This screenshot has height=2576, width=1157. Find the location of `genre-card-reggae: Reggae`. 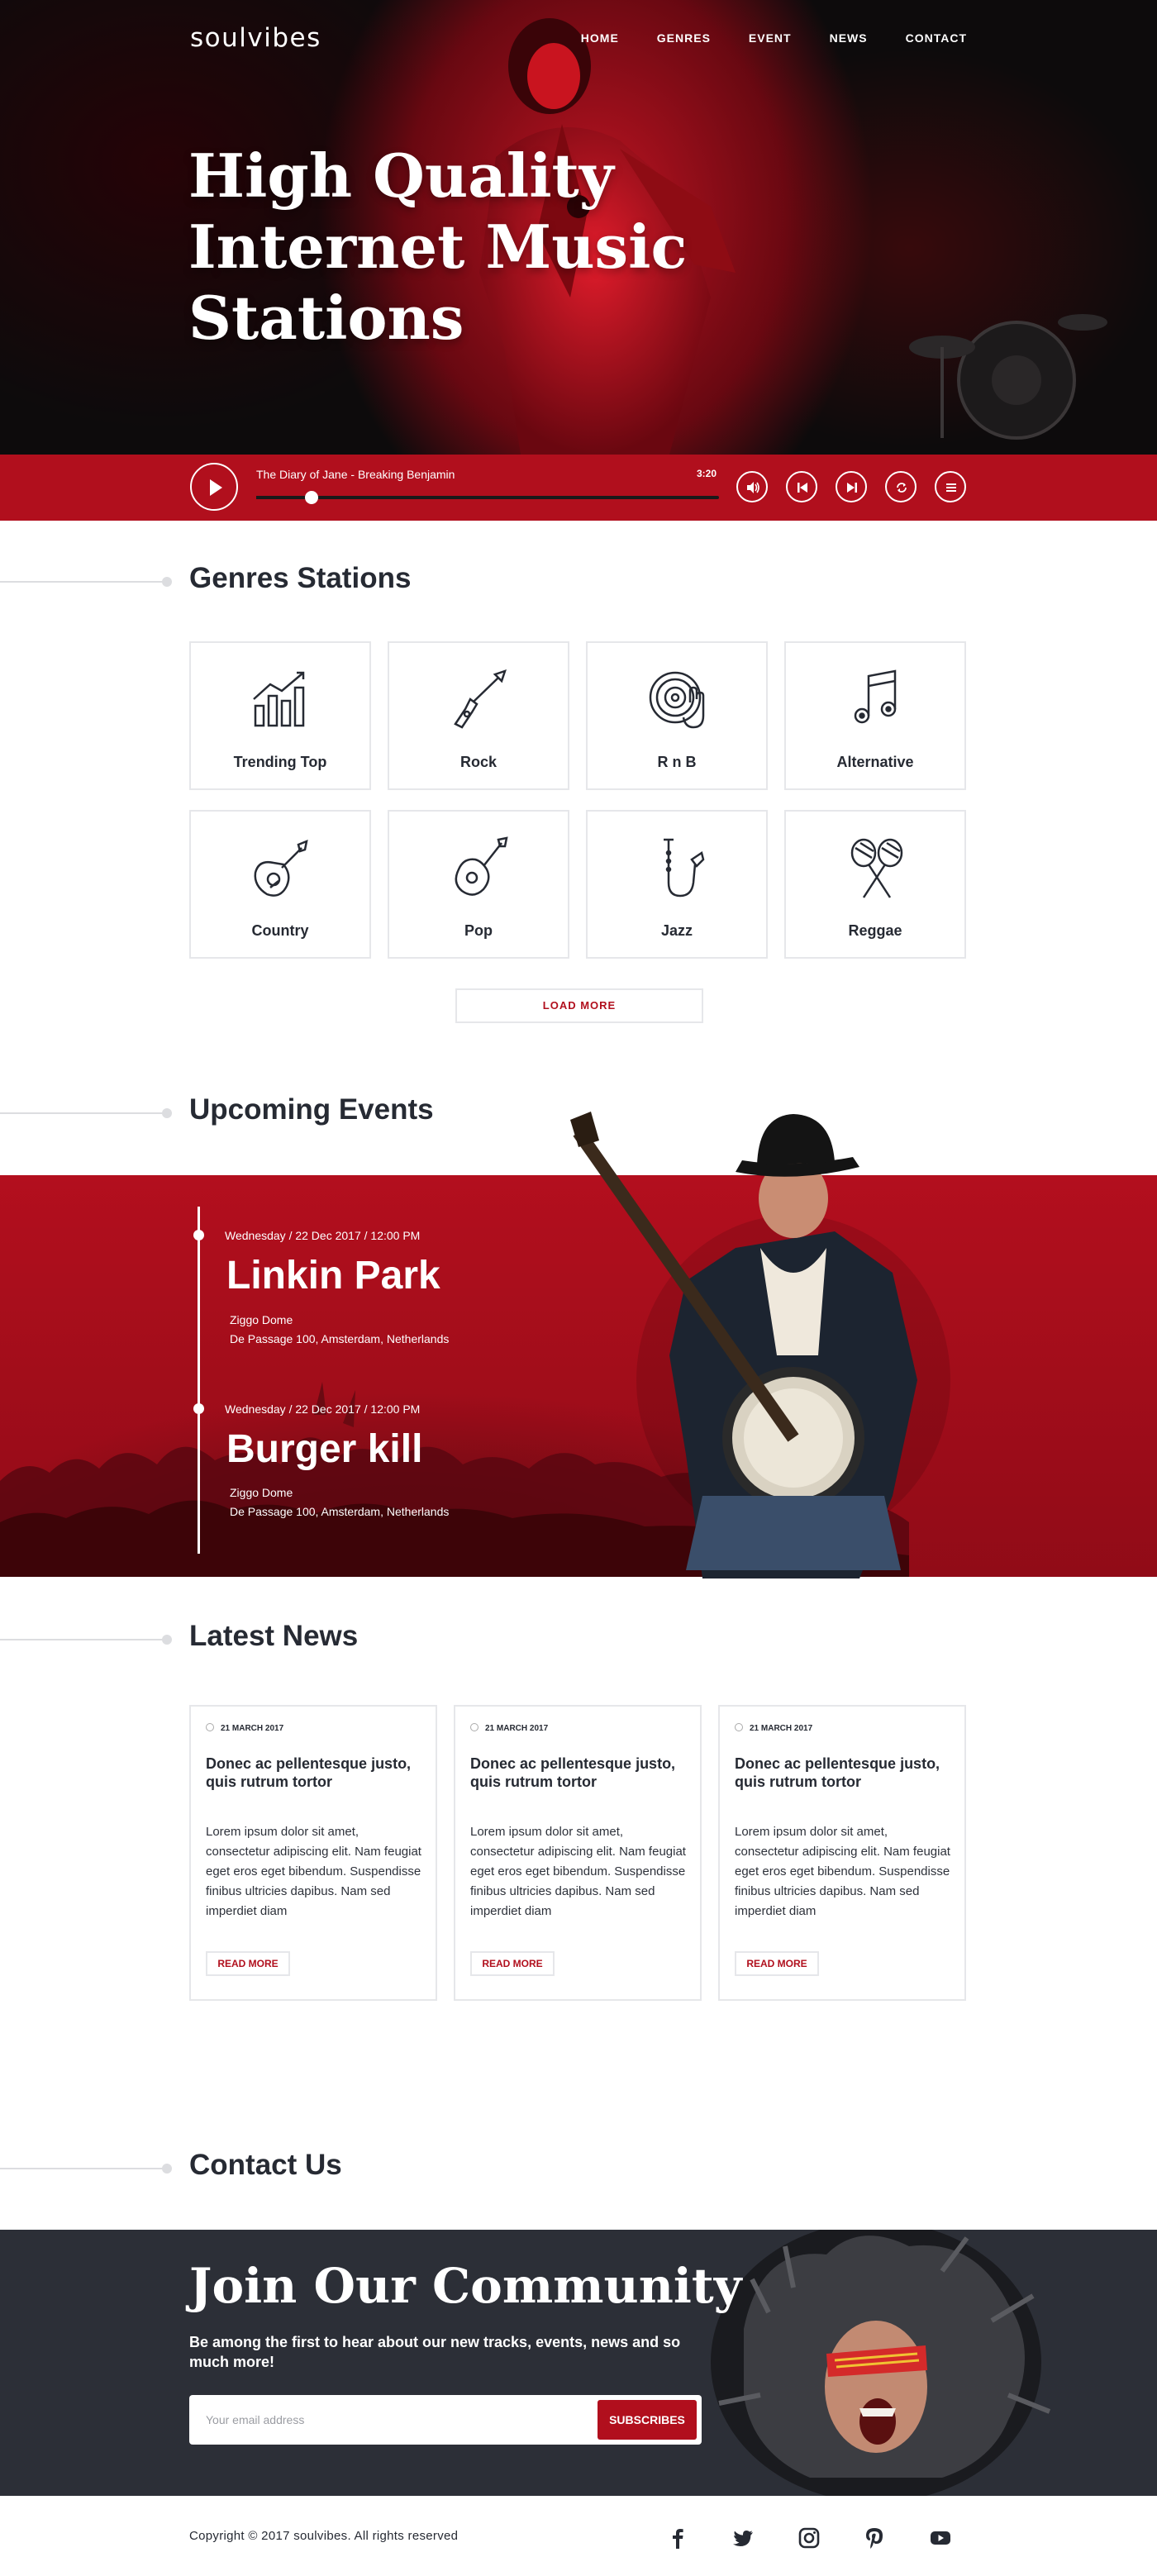

genre-card-reggae: Reggae is located at coordinates (875, 885).